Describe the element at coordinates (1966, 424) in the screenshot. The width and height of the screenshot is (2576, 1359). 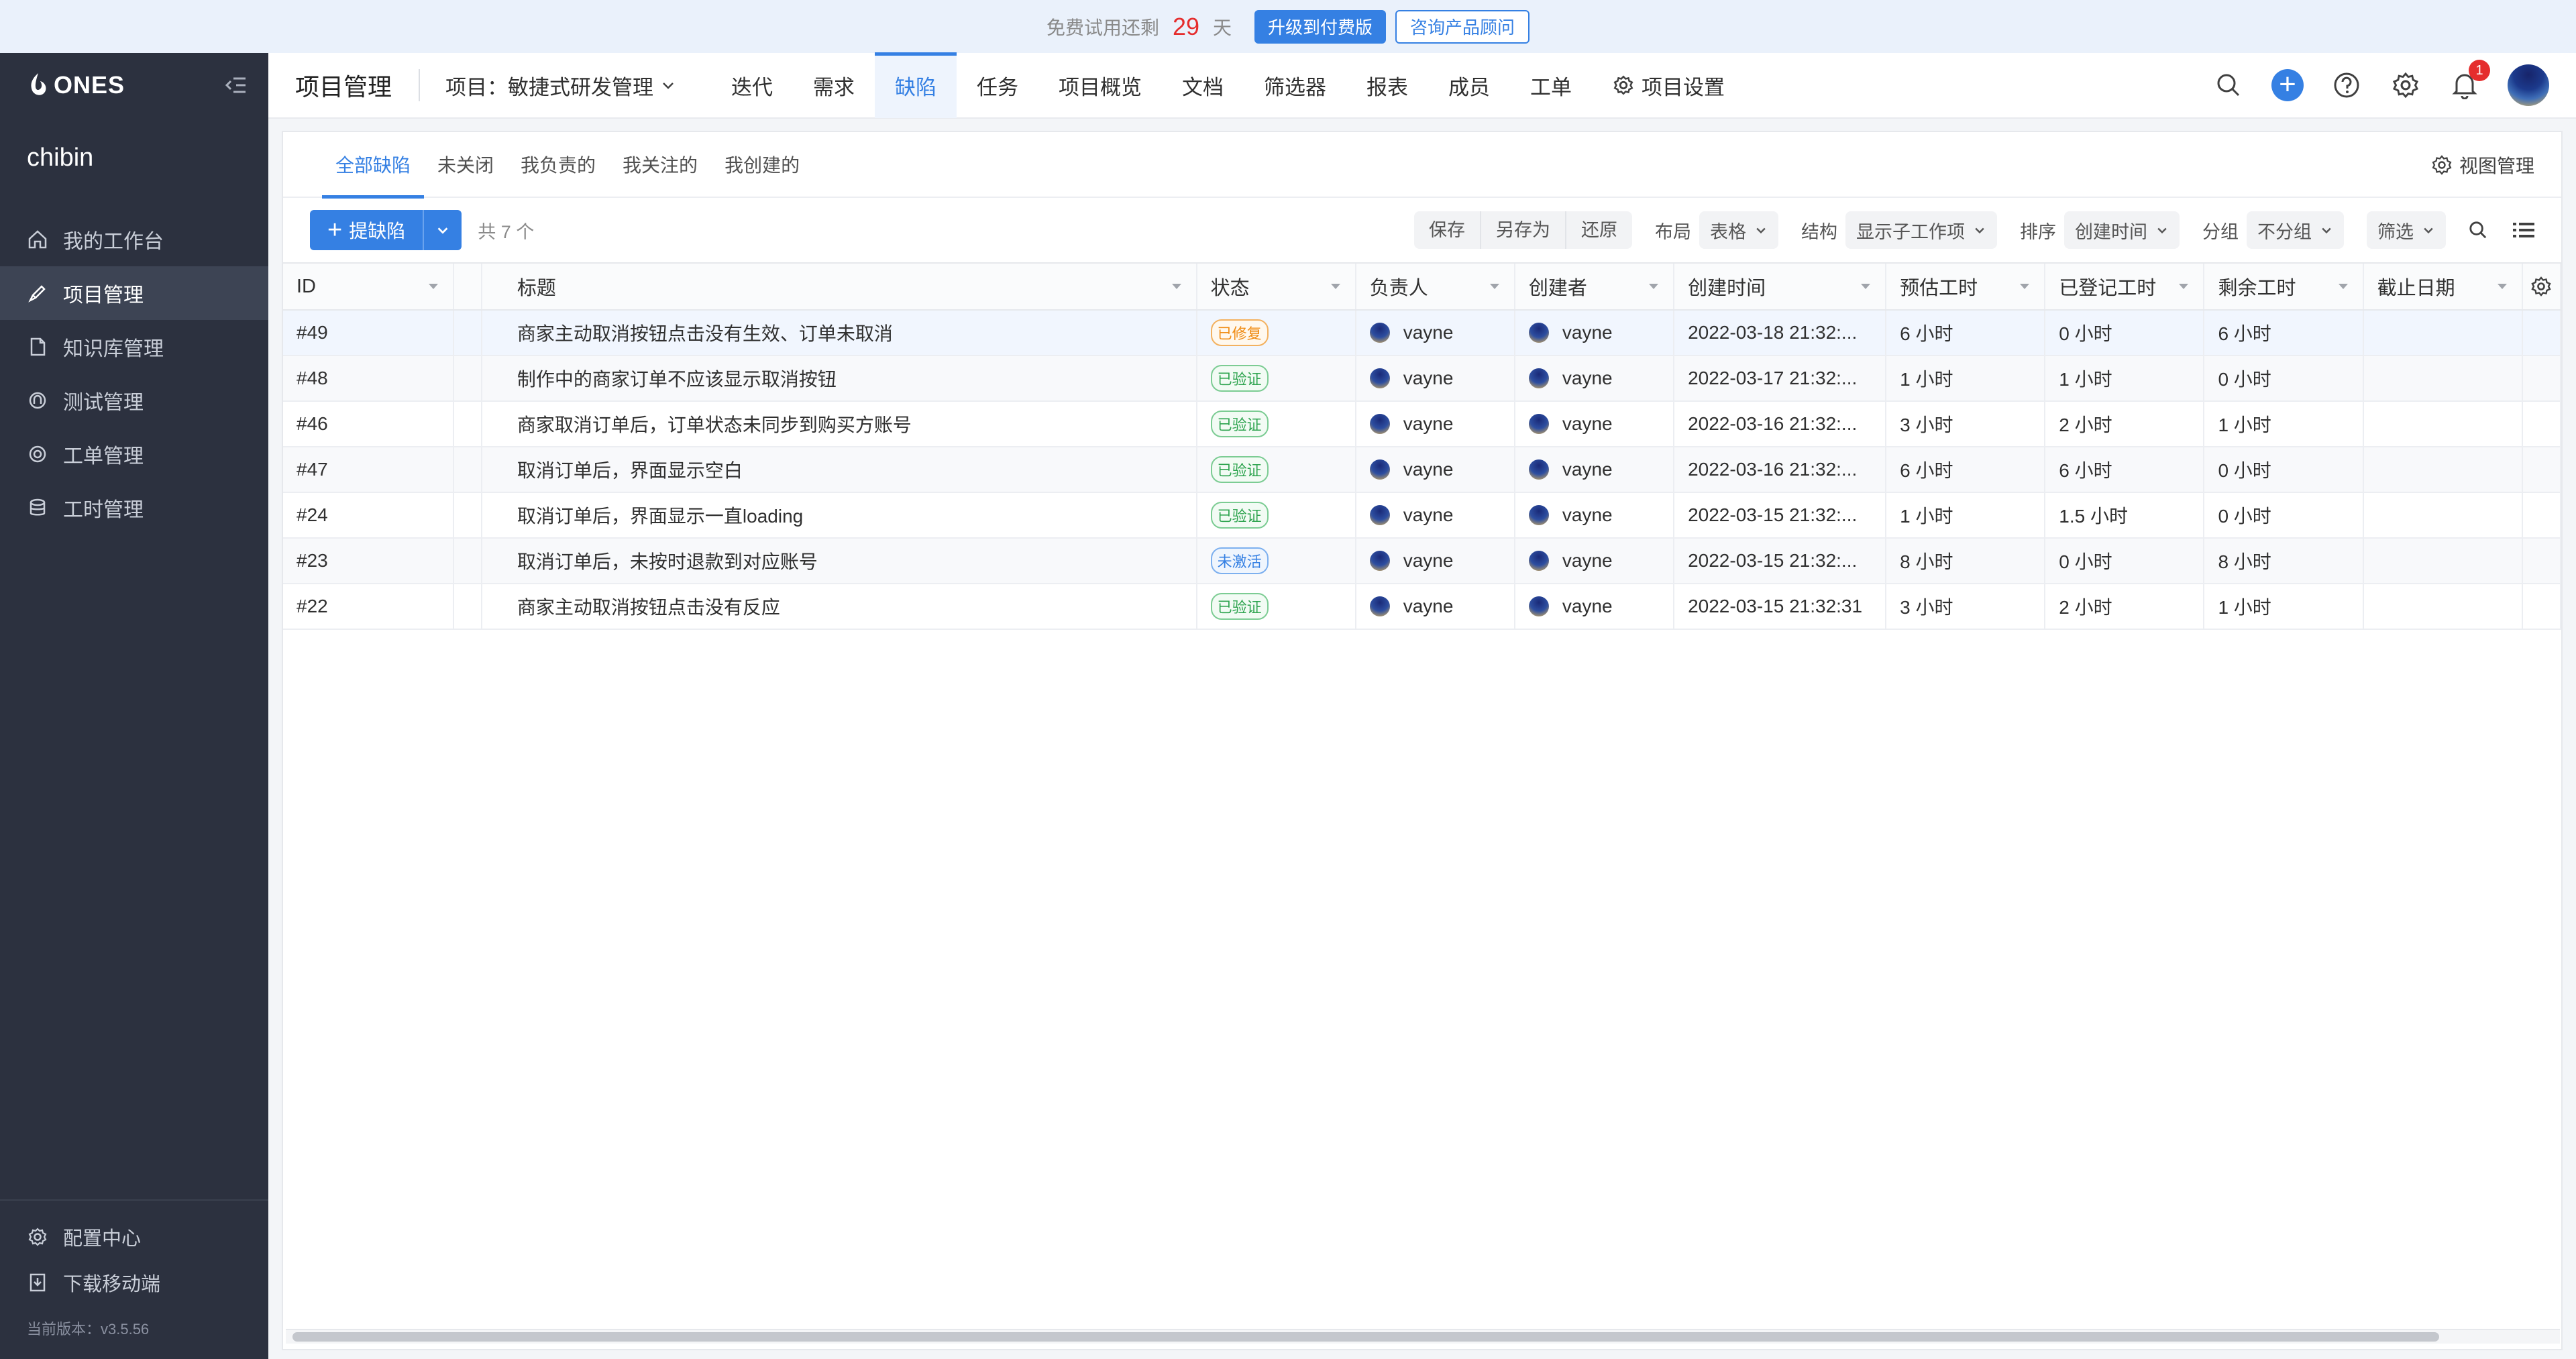
I see `row-estimate: 3 小时` at that location.